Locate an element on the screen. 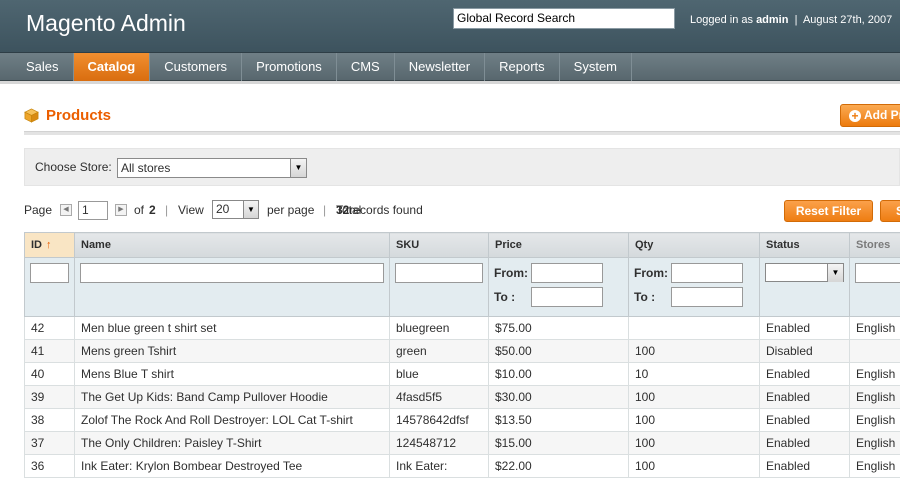  cell-id: 41 is located at coordinates (49, 351).